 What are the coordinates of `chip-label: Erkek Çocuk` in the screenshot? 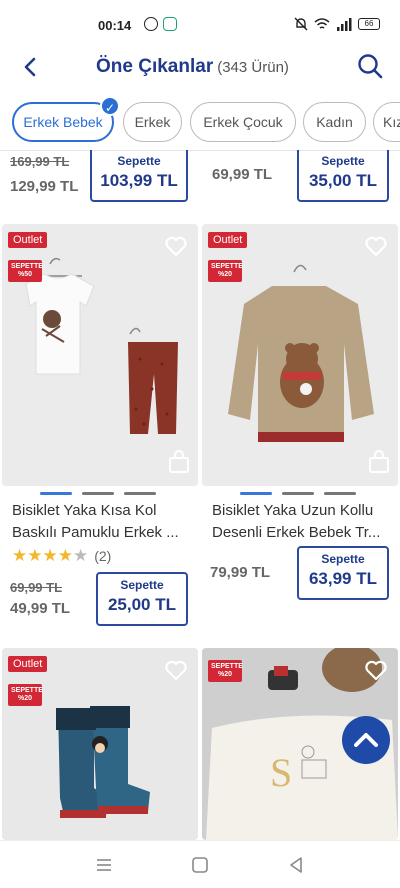 It's located at (243, 122).